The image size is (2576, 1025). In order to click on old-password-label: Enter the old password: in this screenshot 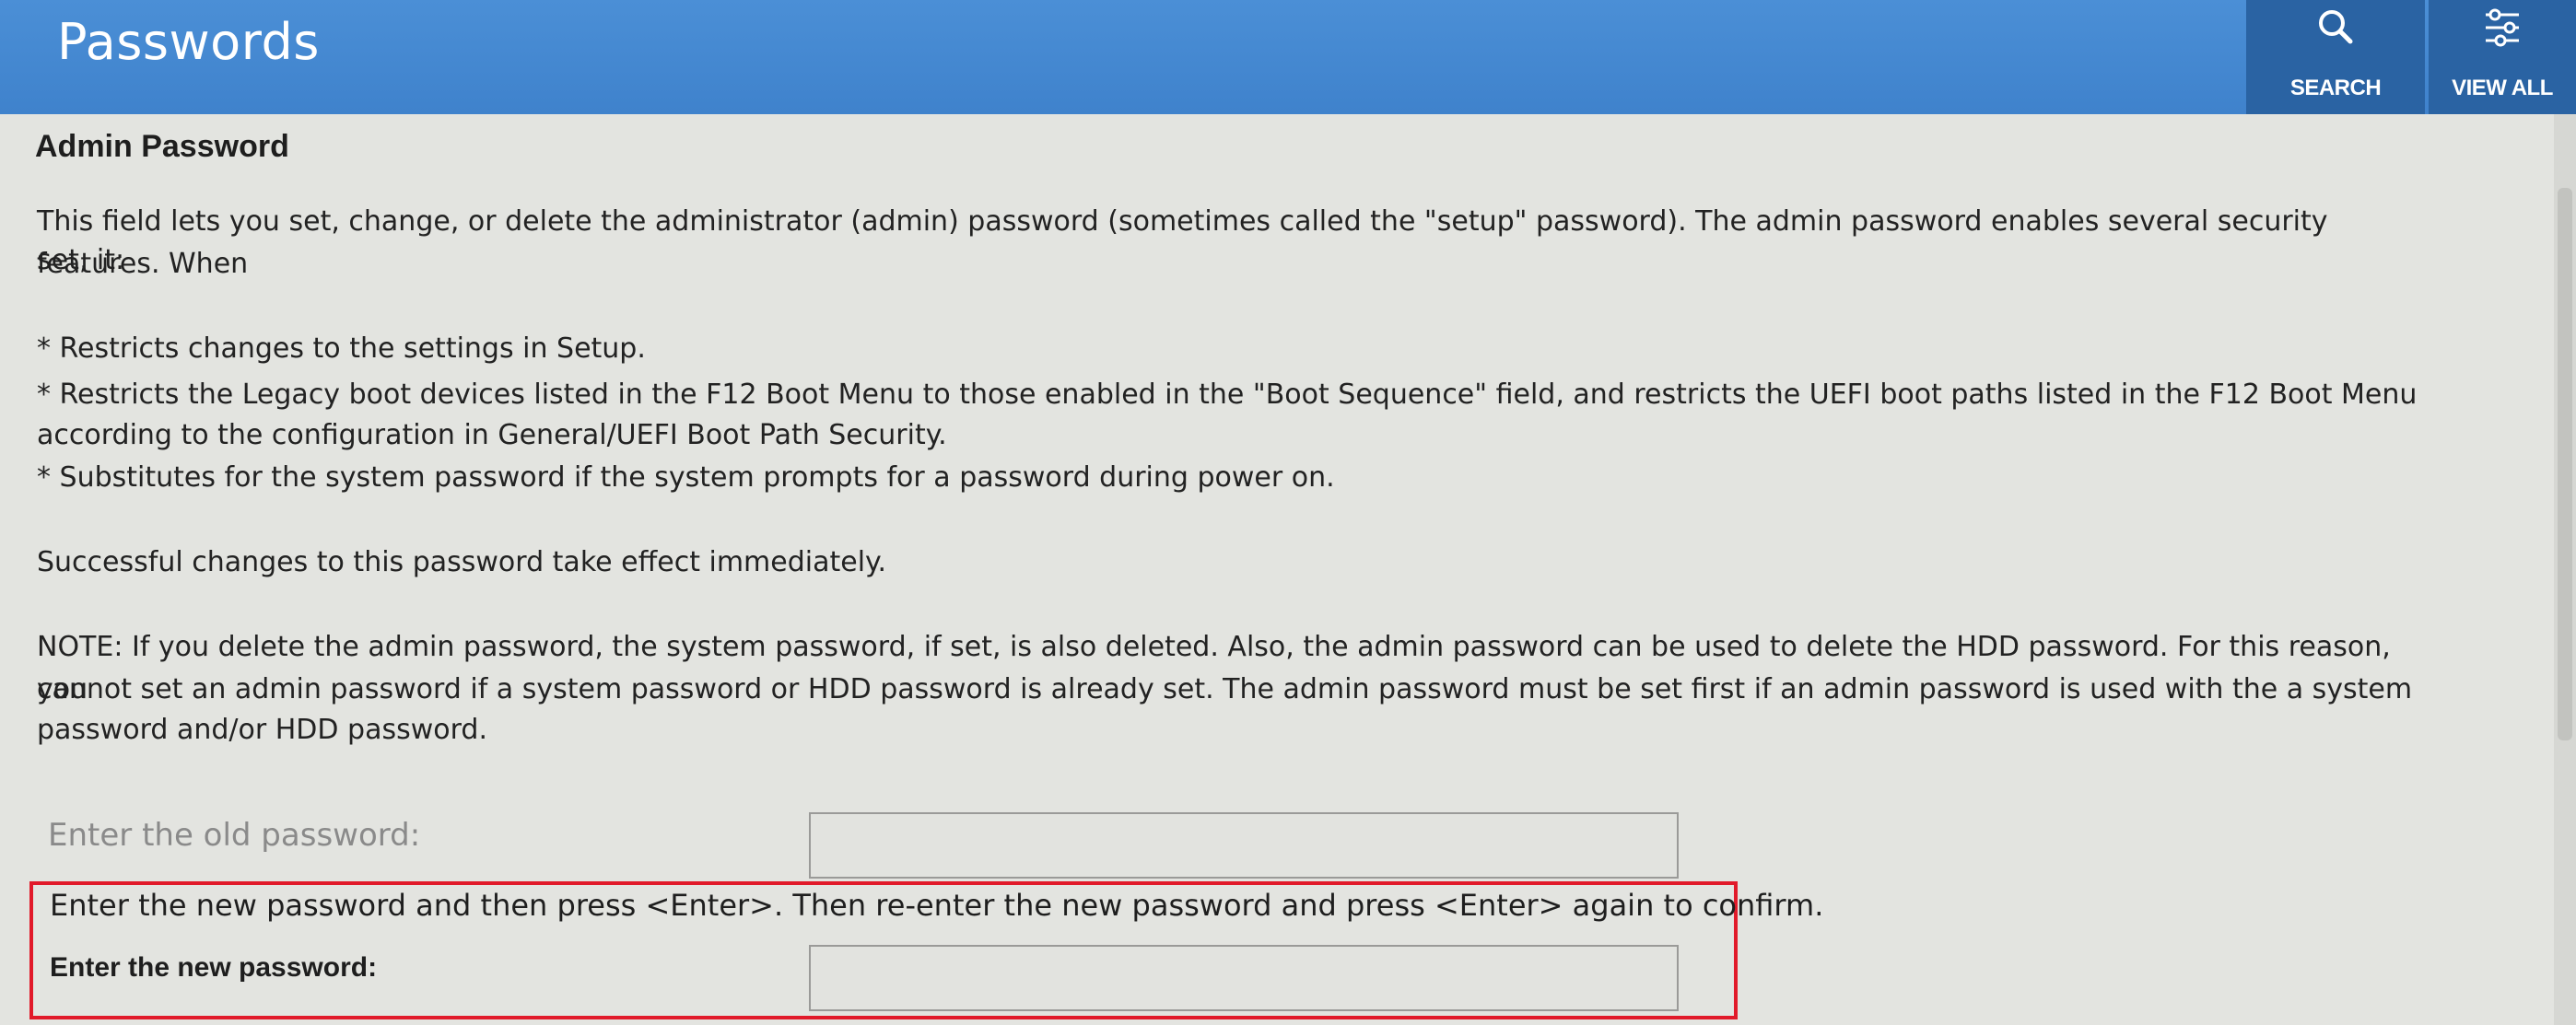, I will do `click(234, 835)`.